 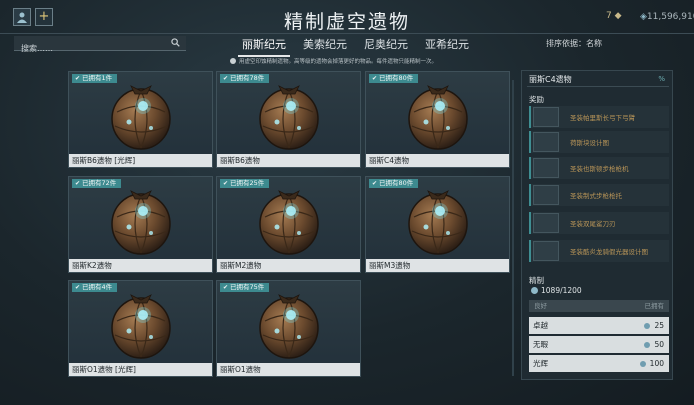 What do you see at coordinates (574, 43) in the screenshot?
I see `sort-dropdown: 排序依据：名称` at bounding box center [574, 43].